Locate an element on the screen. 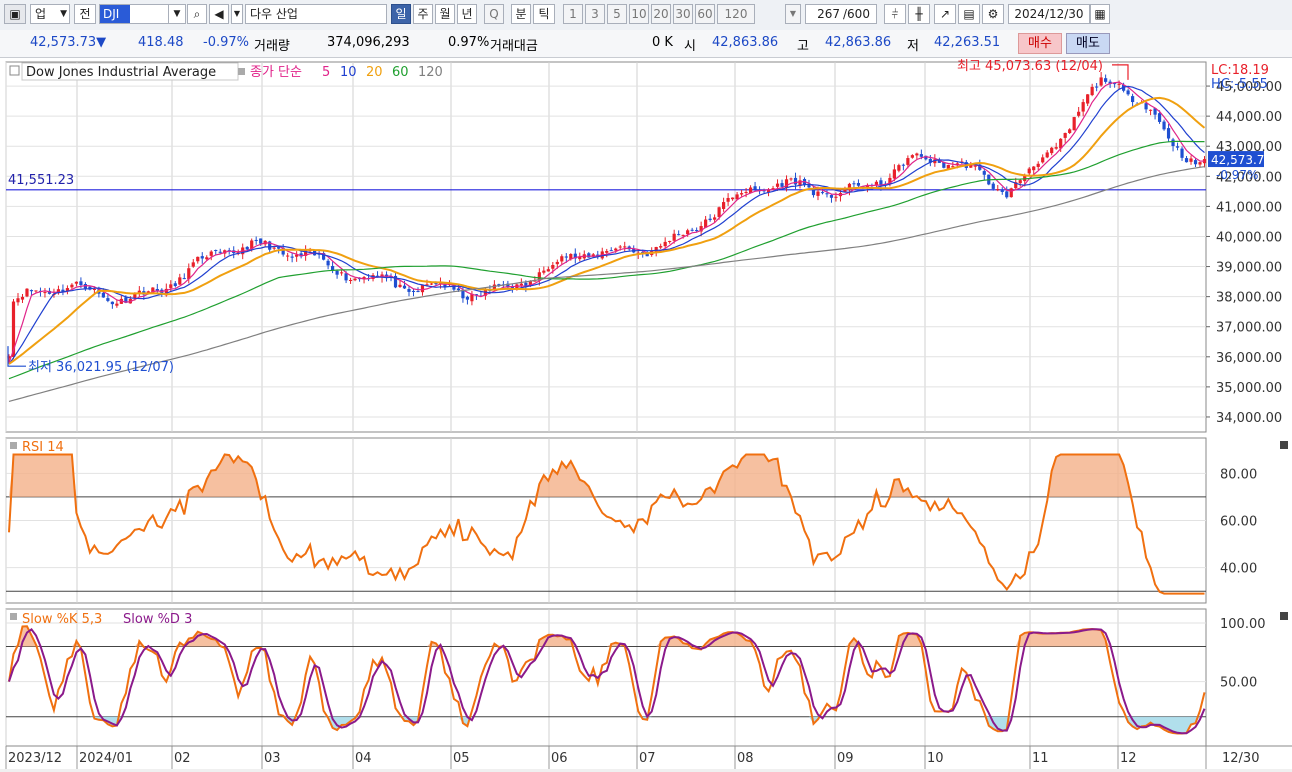 The image size is (1292, 772). calendar-icon: ▦ is located at coordinates (1100, 14).